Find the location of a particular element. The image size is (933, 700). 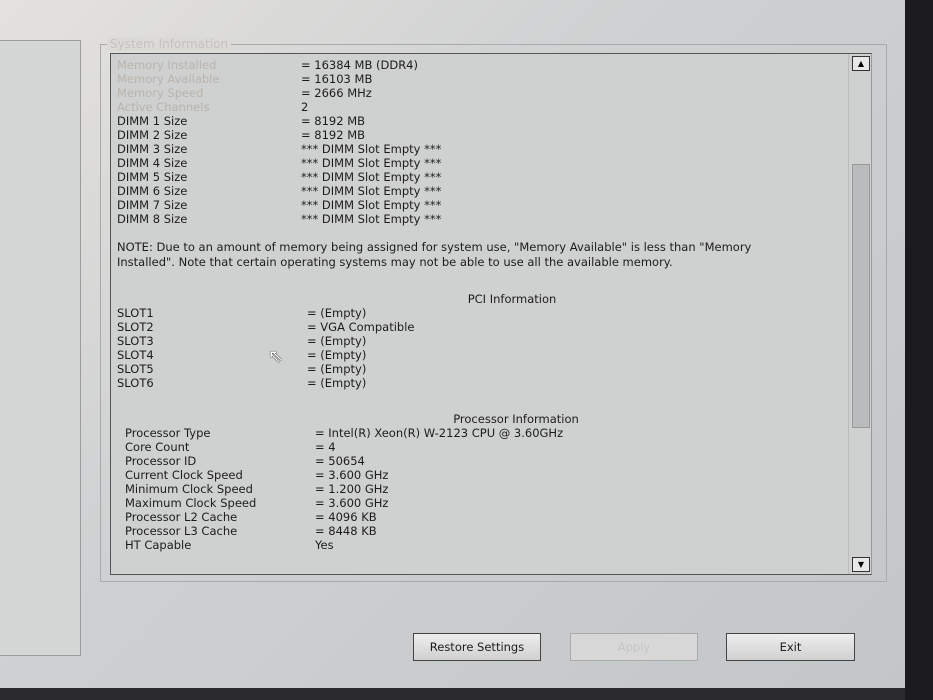

row-label: SLOT2 is located at coordinates (135, 327).